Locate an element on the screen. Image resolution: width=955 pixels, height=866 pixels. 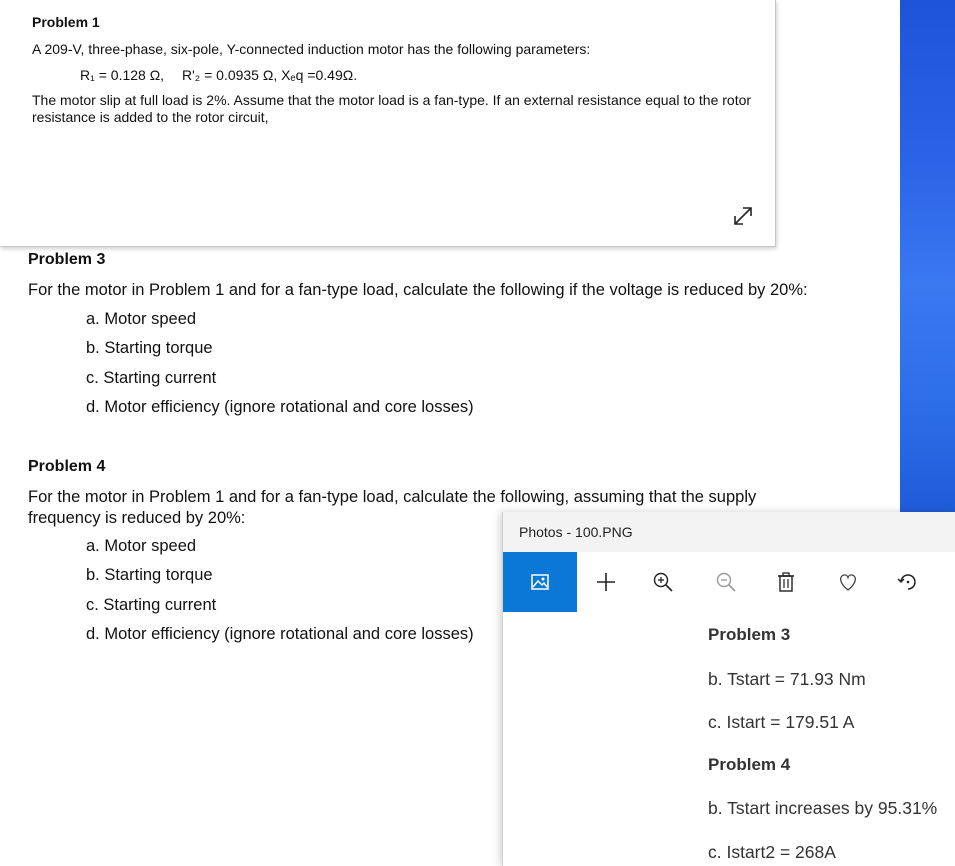
problem4-item-a: a. Motor speed is located at coordinates (141, 546).